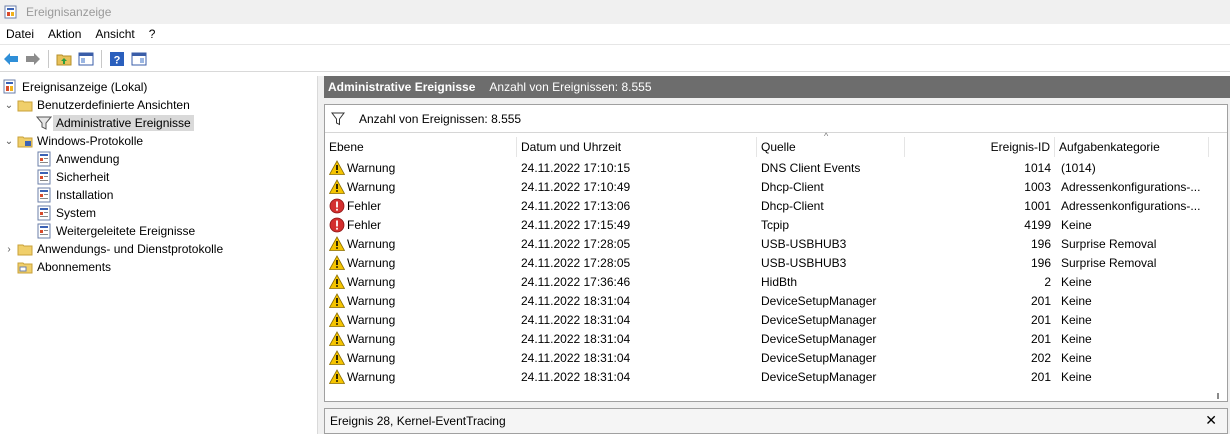  Describe the element at coordinates (819, 319) in the screenshot. I see `cell-source: DeviceSetupManager` at that location.